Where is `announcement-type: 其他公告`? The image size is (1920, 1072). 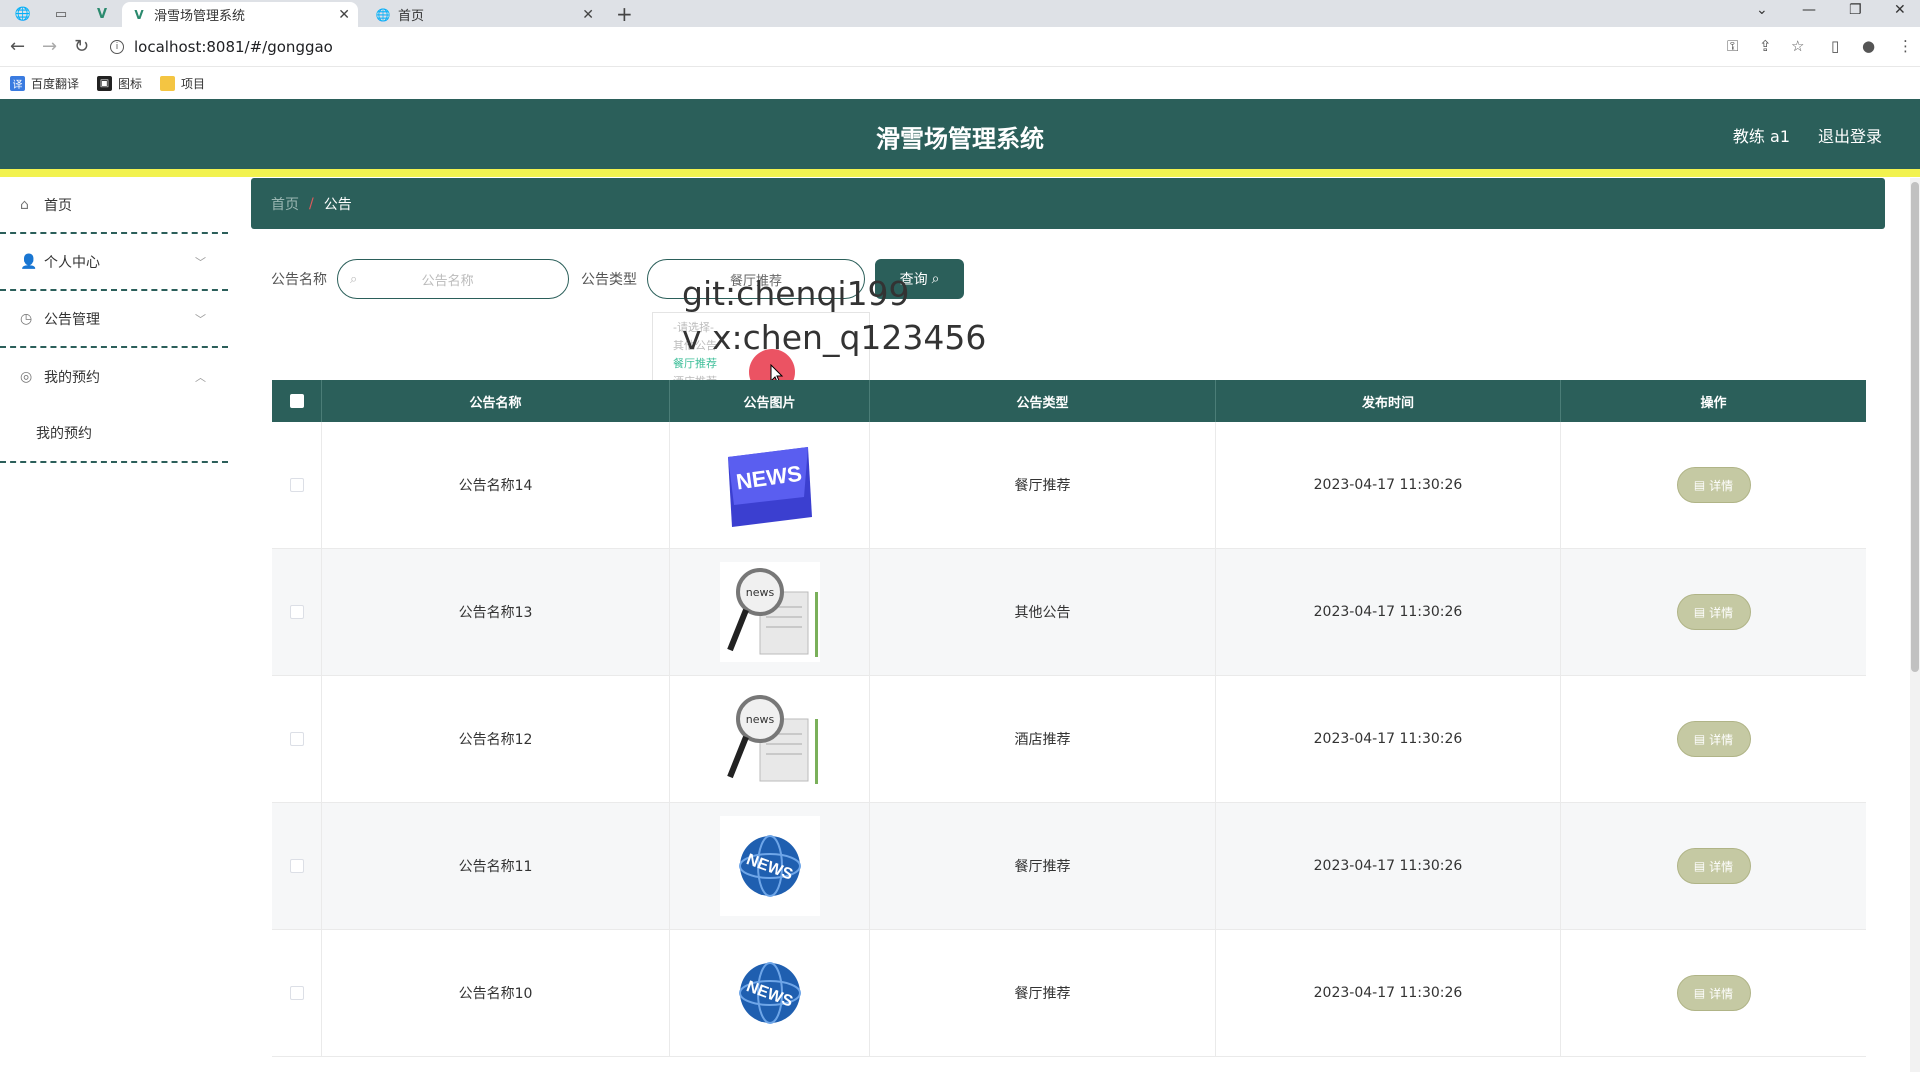
announcement-type: 其他公告 is located at coordinates (1043, 612).